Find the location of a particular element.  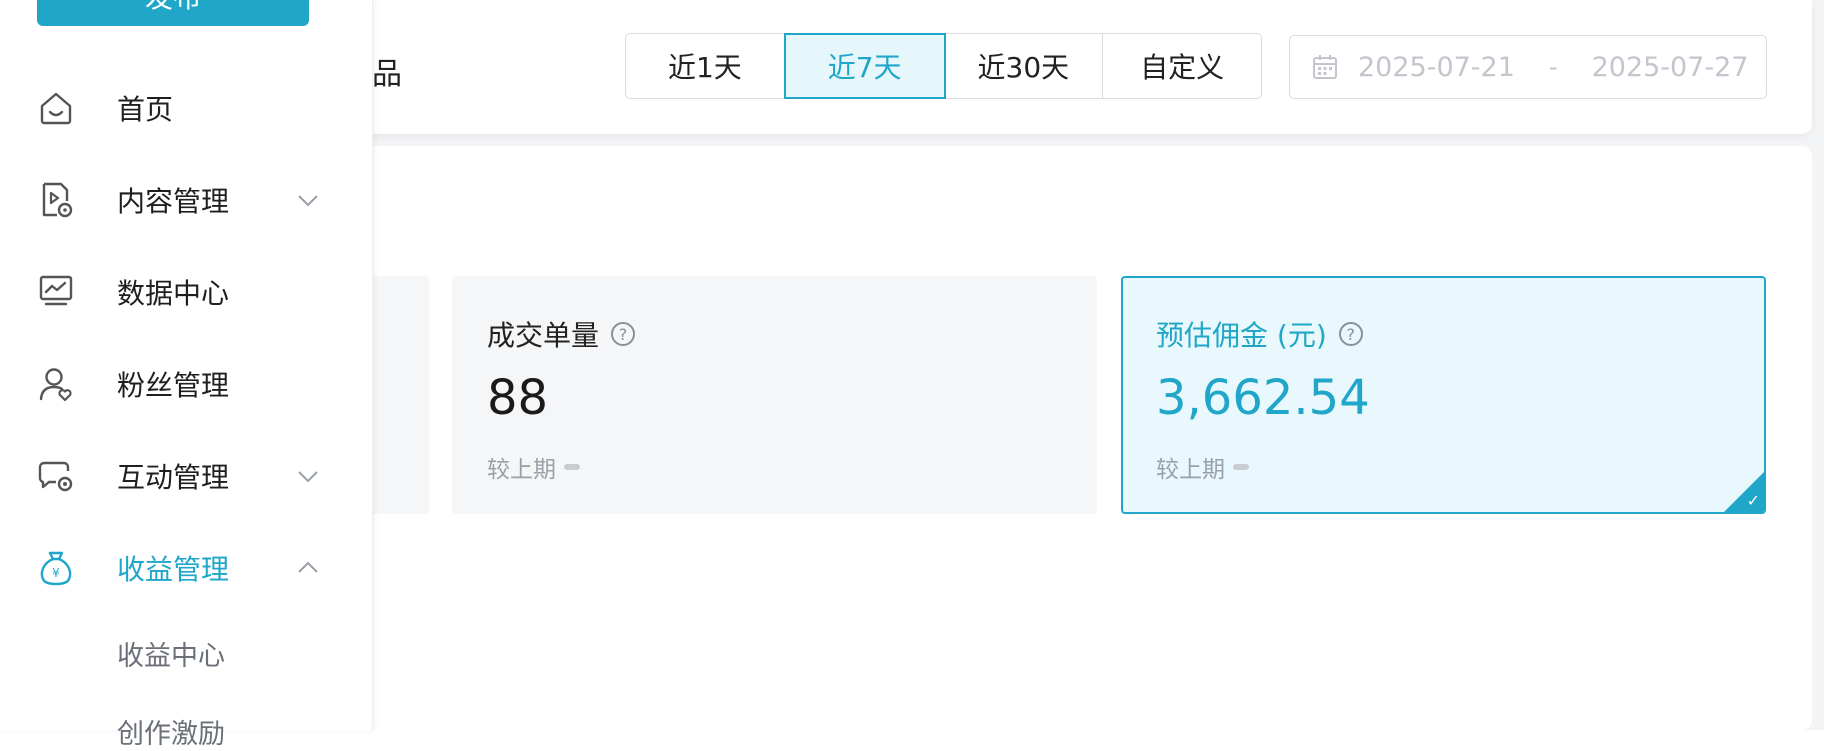

commission-compare: 较上期 is located at coordinates (1202, 467).